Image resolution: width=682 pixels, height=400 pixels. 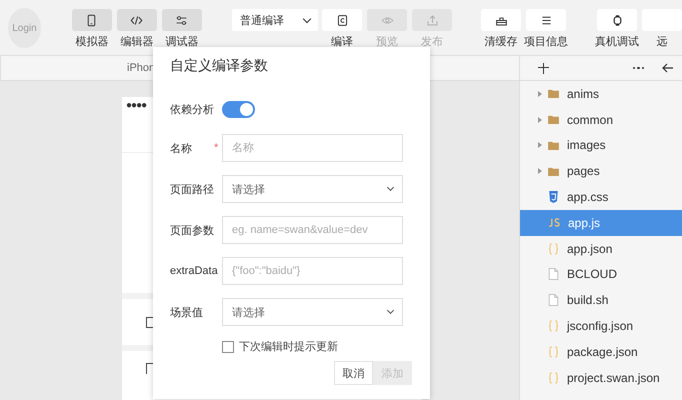 I want to click on file-tree-item: pages, so click(x=601, y=171).